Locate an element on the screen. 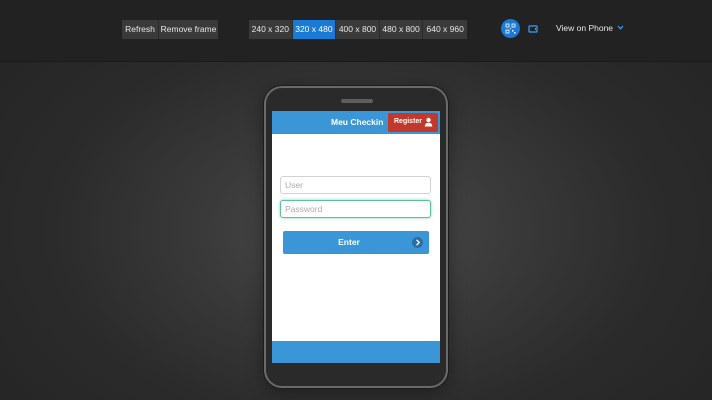 The height and width of the screenshot is (400, 712). app-header: Meu Checkin Register is located at coordinates (356, 122).